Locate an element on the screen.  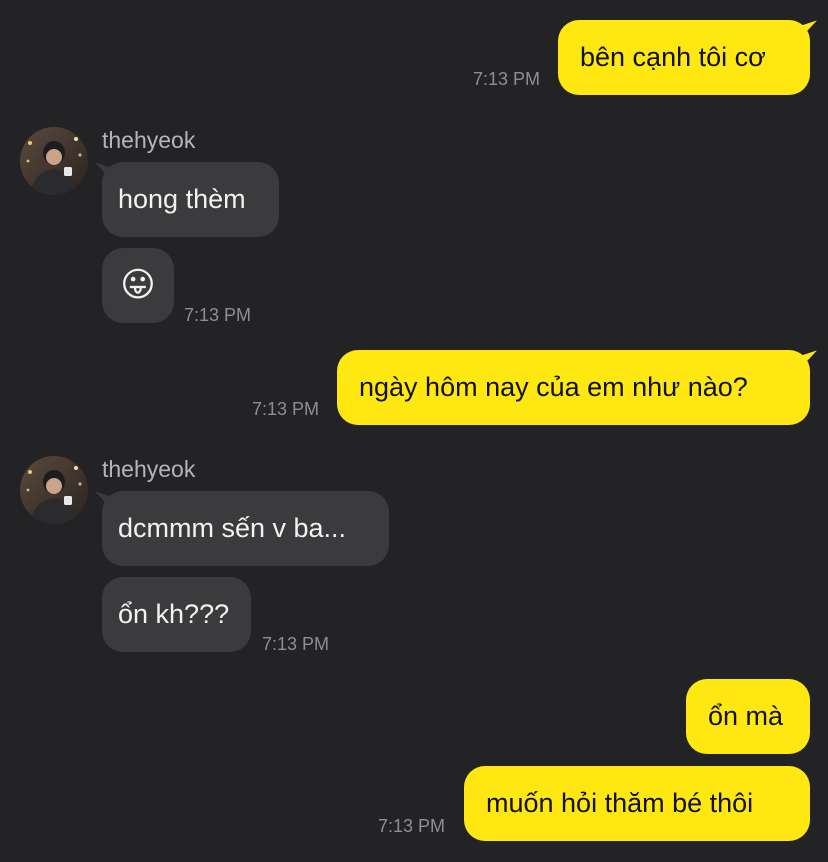
incoming-message-bubble: hong thèm is located at coordinates (190, 199).